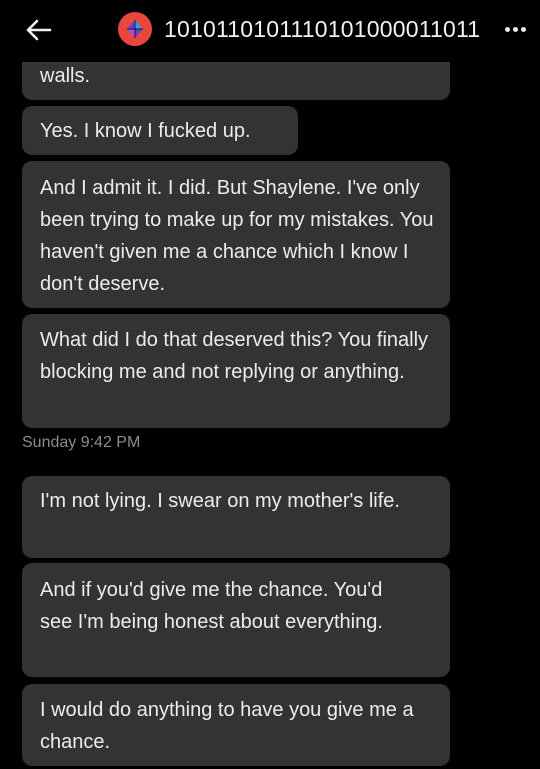 Image resolution: width=540 pixels, height=769 pixels. Describe the element at coordinates (38, 30) in the screenshot. I see `arrow-left-icon` at that location.